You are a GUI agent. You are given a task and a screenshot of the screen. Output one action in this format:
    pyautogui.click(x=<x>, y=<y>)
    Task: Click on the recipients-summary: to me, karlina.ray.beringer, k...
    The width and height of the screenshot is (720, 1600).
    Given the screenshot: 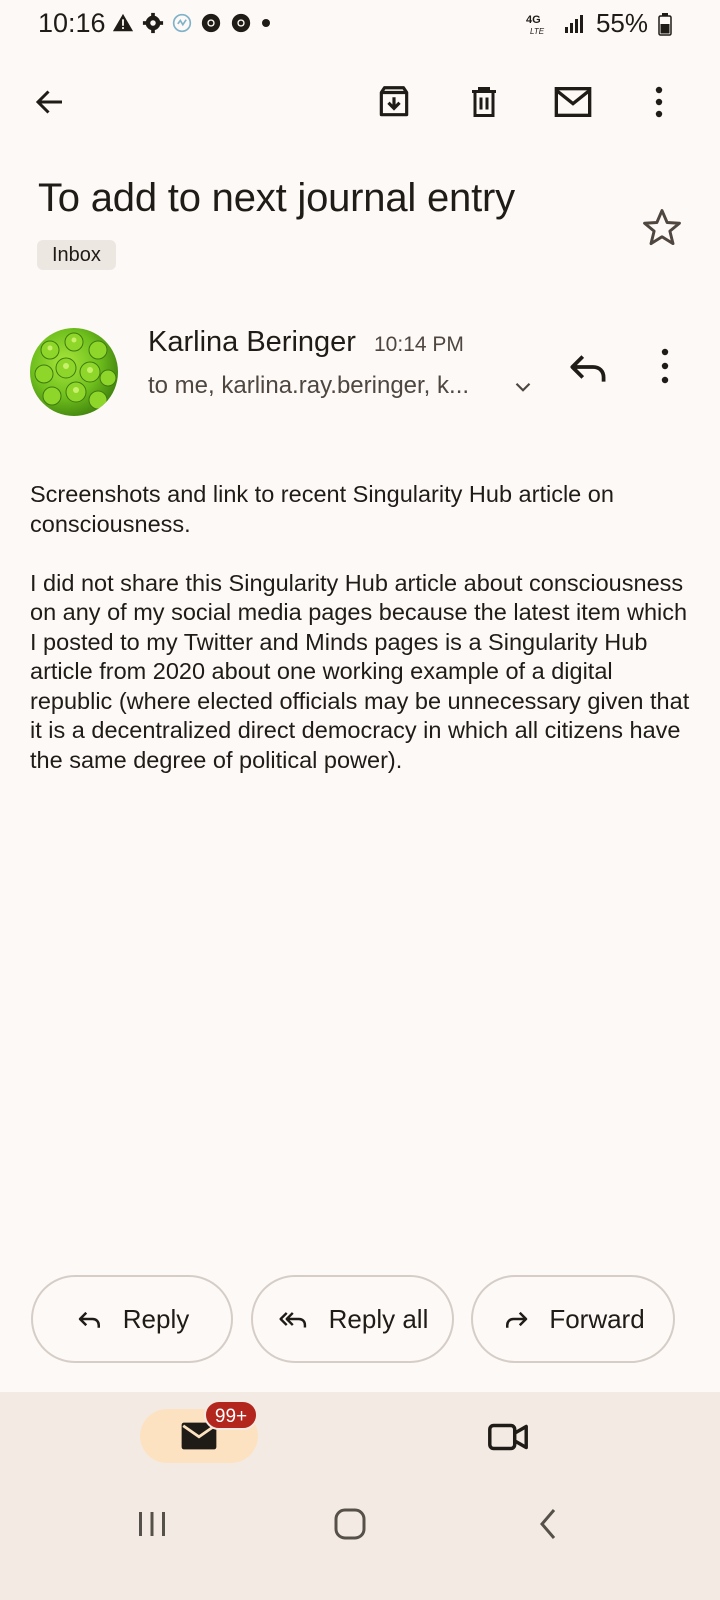 What is the action you would take?
    pyautogui.click(x=308, y=386)
    